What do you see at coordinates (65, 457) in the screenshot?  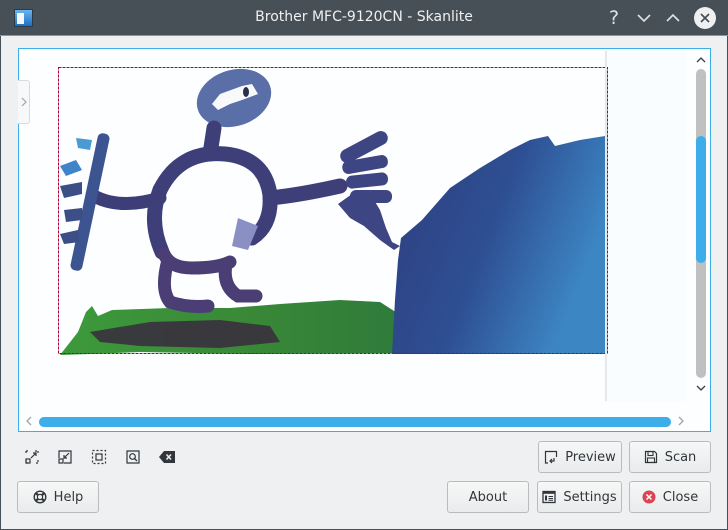 I see `zoom-out-icon` at bounding box center [65, 457].